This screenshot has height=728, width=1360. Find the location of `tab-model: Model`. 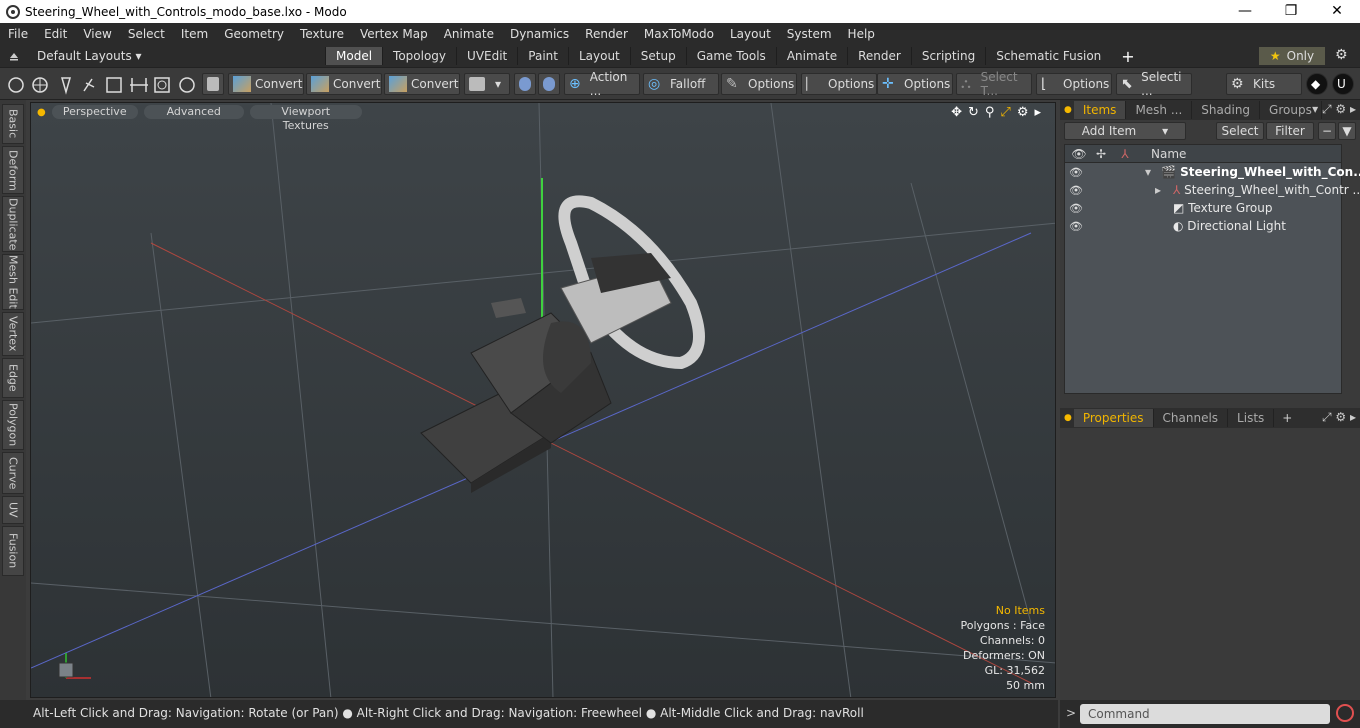

tab-model: Model is located at coordinates (354, 56).